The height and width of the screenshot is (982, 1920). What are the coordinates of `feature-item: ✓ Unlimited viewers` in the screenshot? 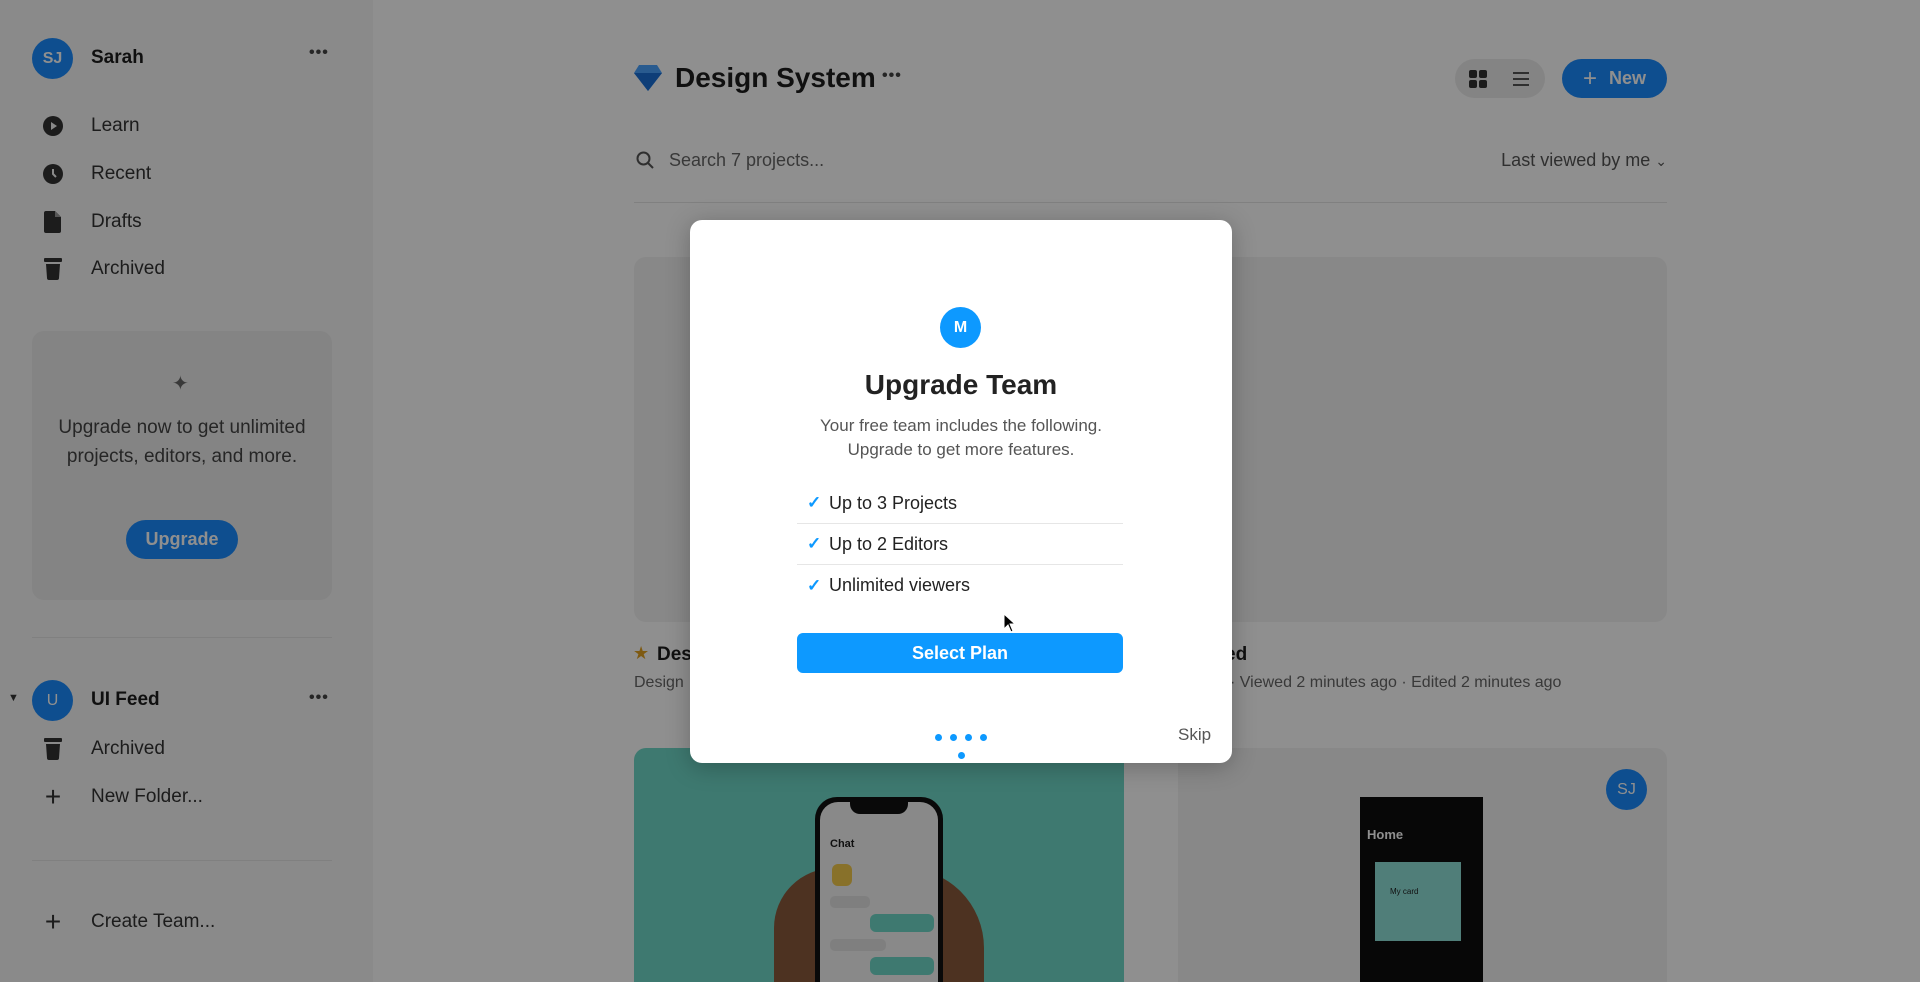 It's located at (960, 585).